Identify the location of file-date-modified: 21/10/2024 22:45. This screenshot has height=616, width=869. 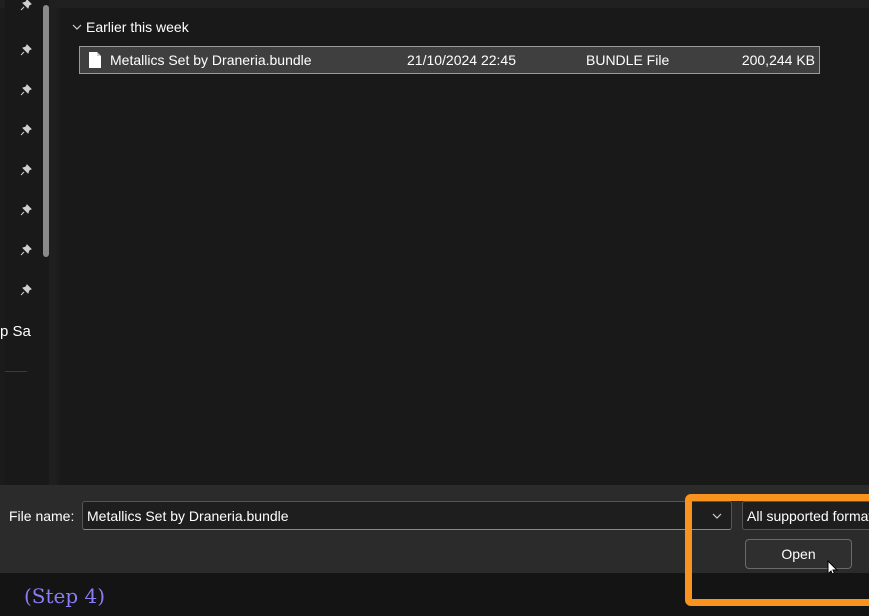
(461, 60).